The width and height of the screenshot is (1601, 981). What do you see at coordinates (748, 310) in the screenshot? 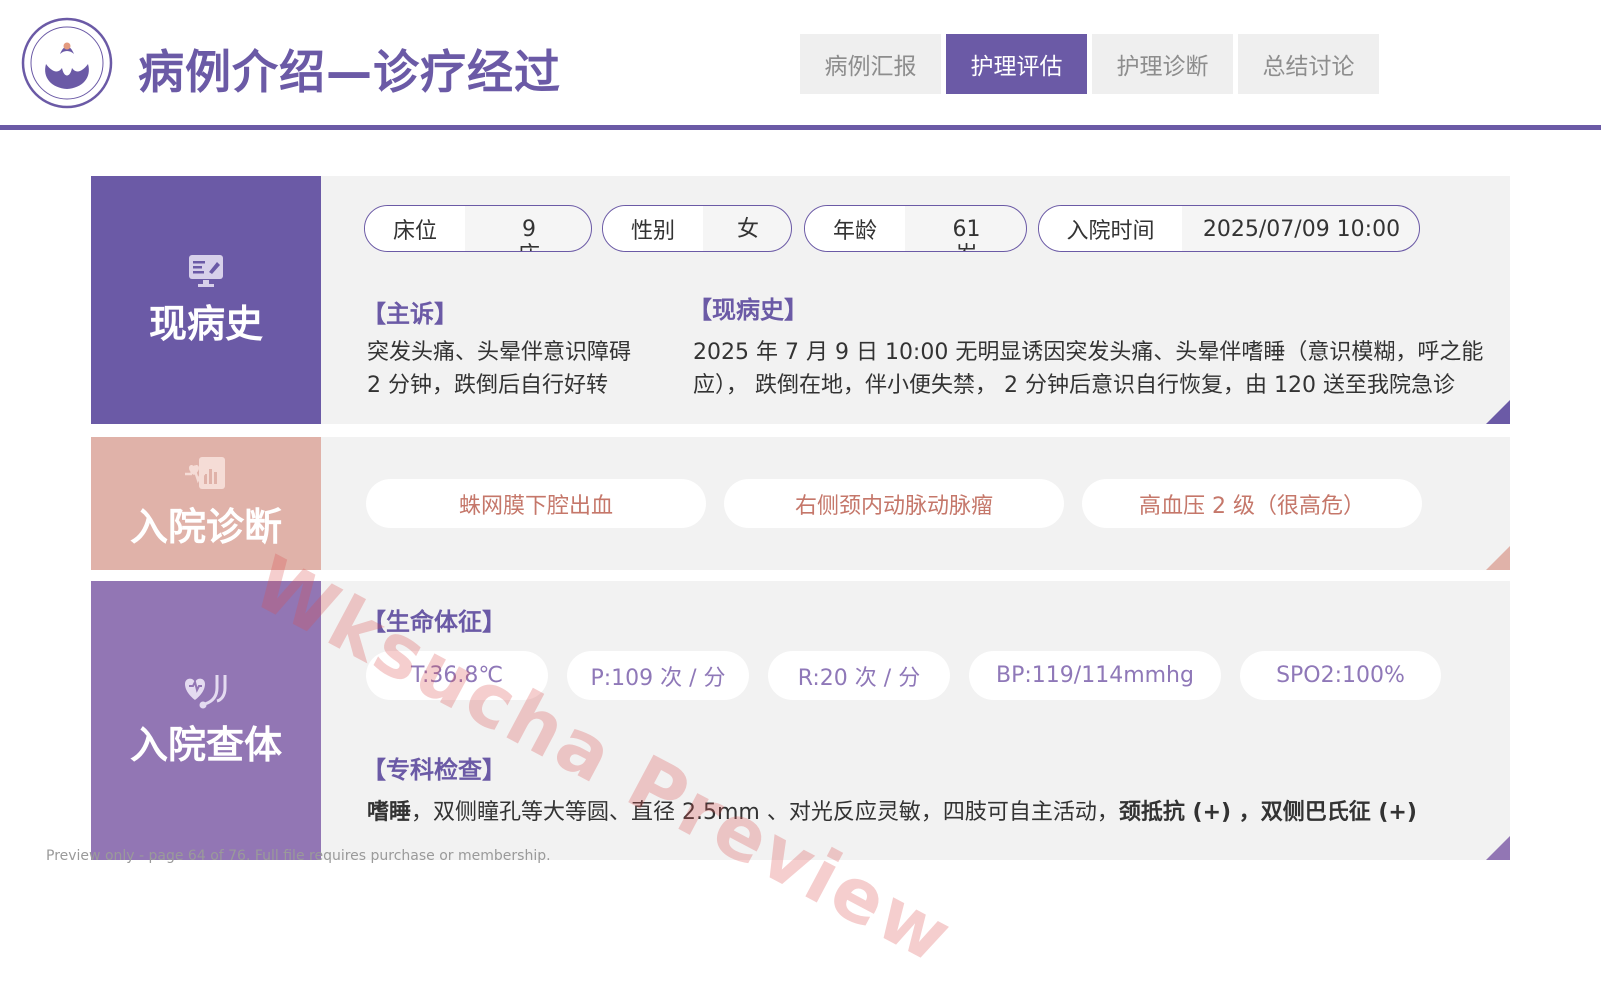
I see `present-history-title: 【现病史】` at bounding box center [748, 310].